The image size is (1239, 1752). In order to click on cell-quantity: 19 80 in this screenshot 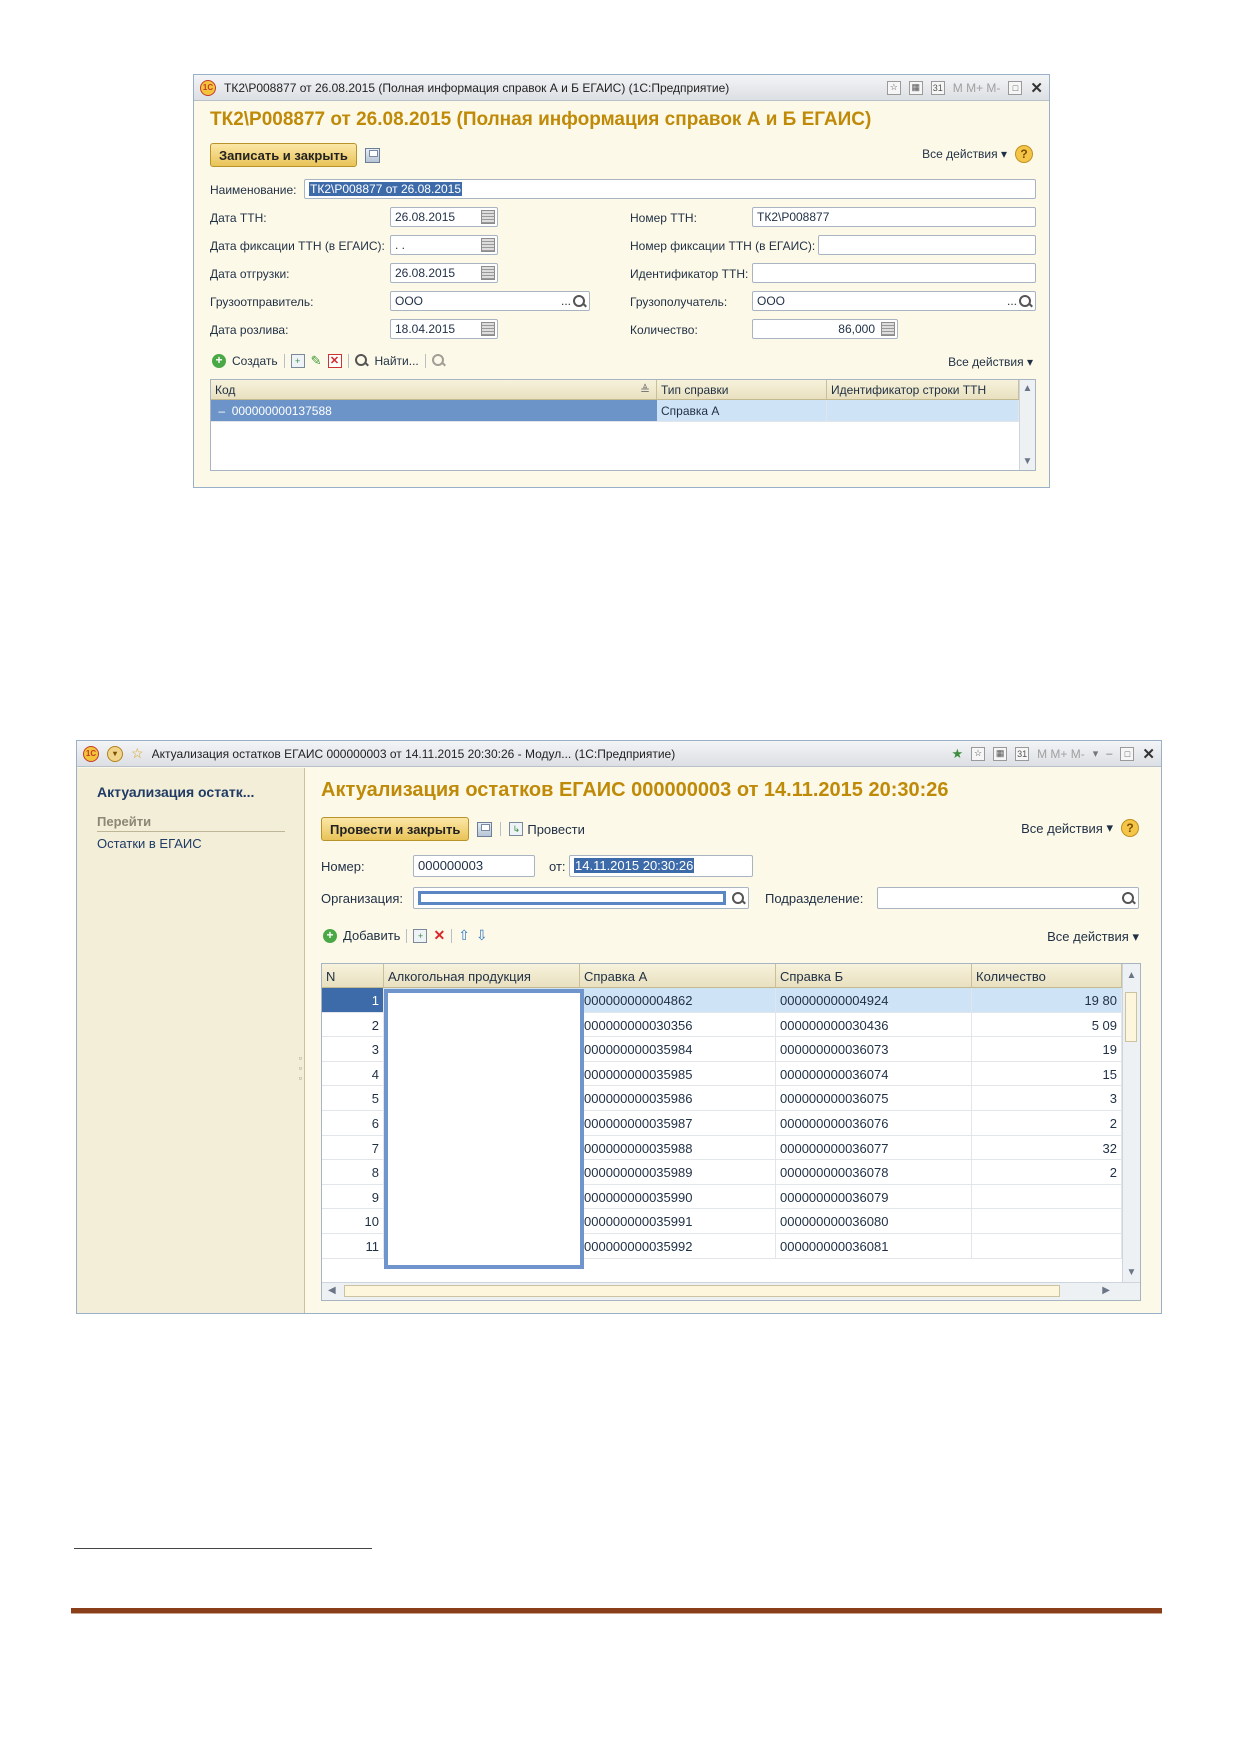, I will do `click(1047, 1000)`.